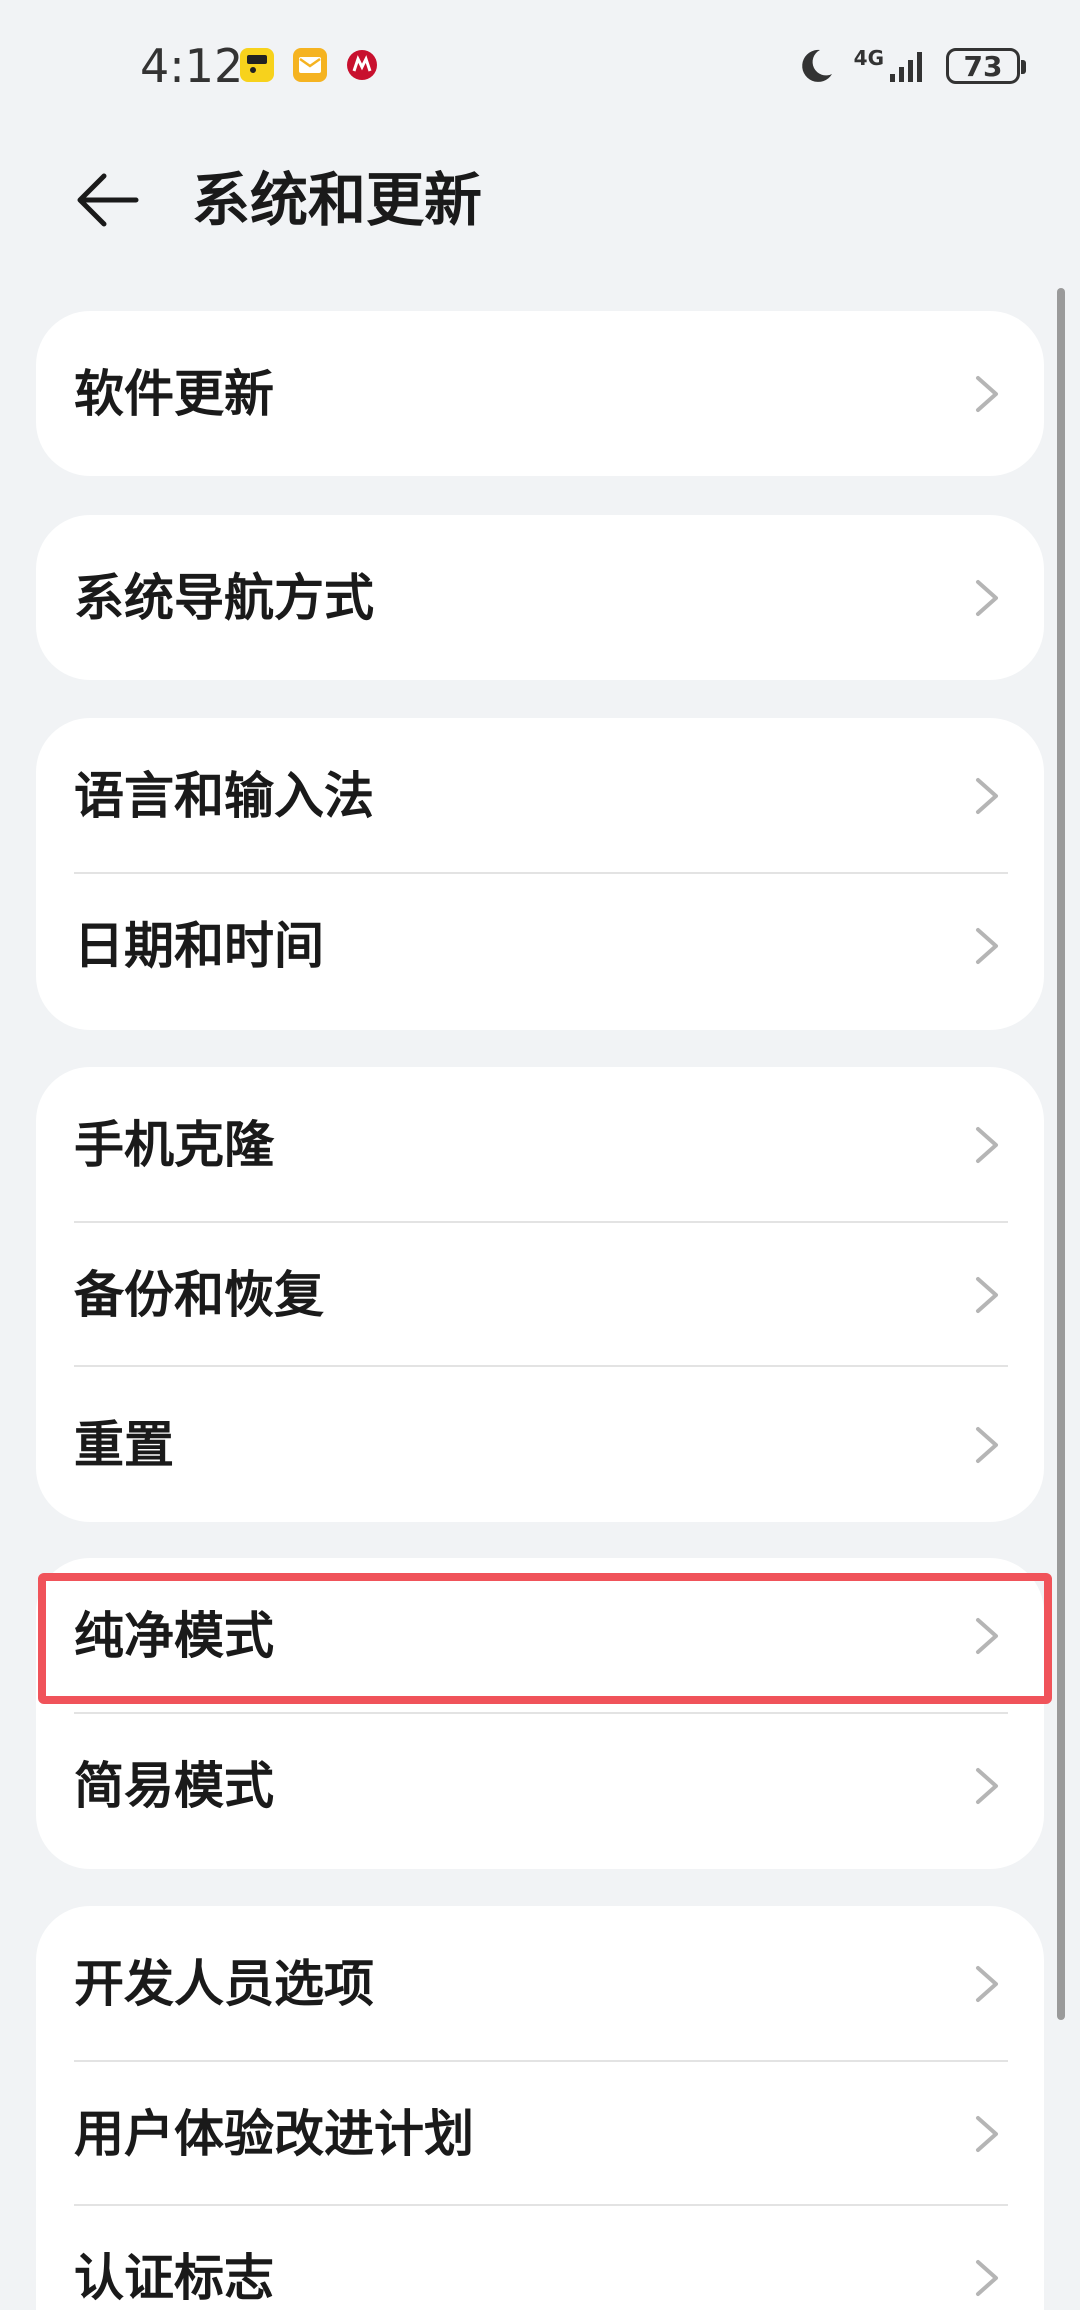 Image resolution: width=1080 pixels, height=2310 pixels. Describe the element at coordinates (540, 2134) in the screenshot. I see `menu-item-user-experience: 用户体验改进计划` at that location.